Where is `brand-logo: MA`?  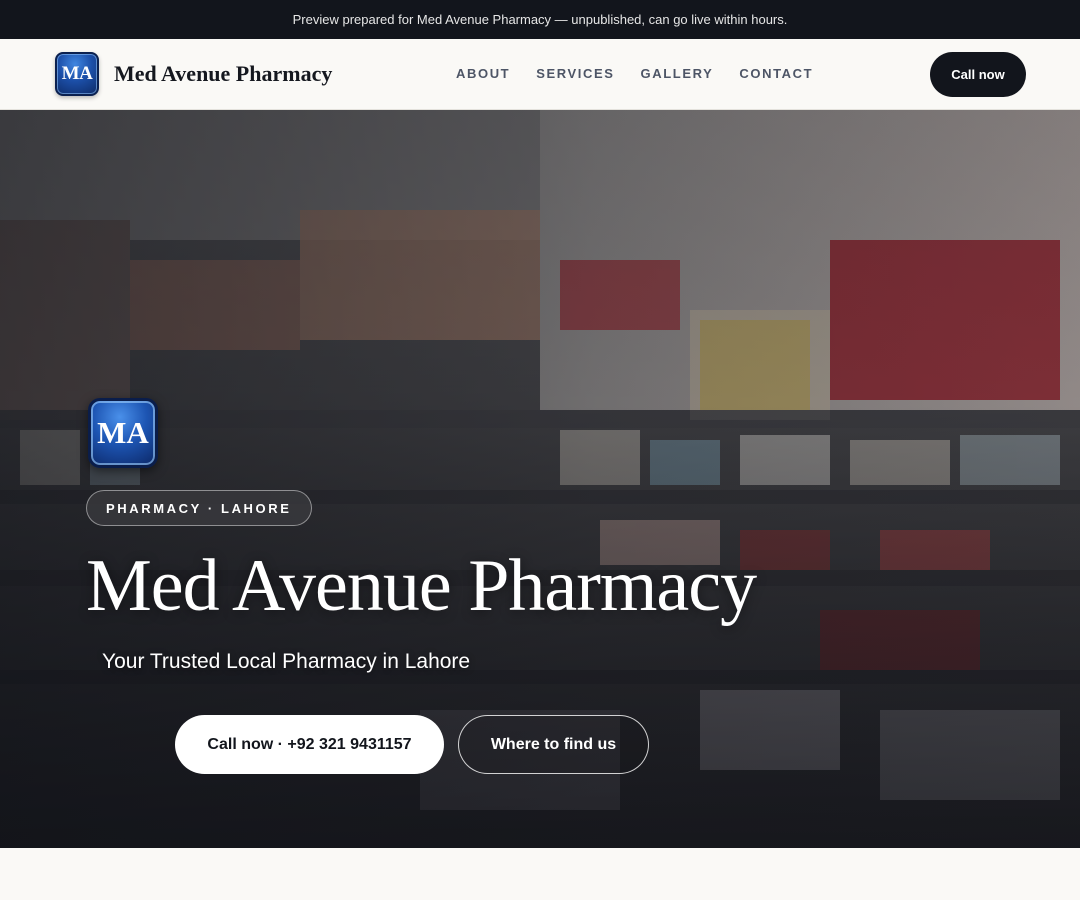 brand-logo: MA is located at coordinates (77, 74).